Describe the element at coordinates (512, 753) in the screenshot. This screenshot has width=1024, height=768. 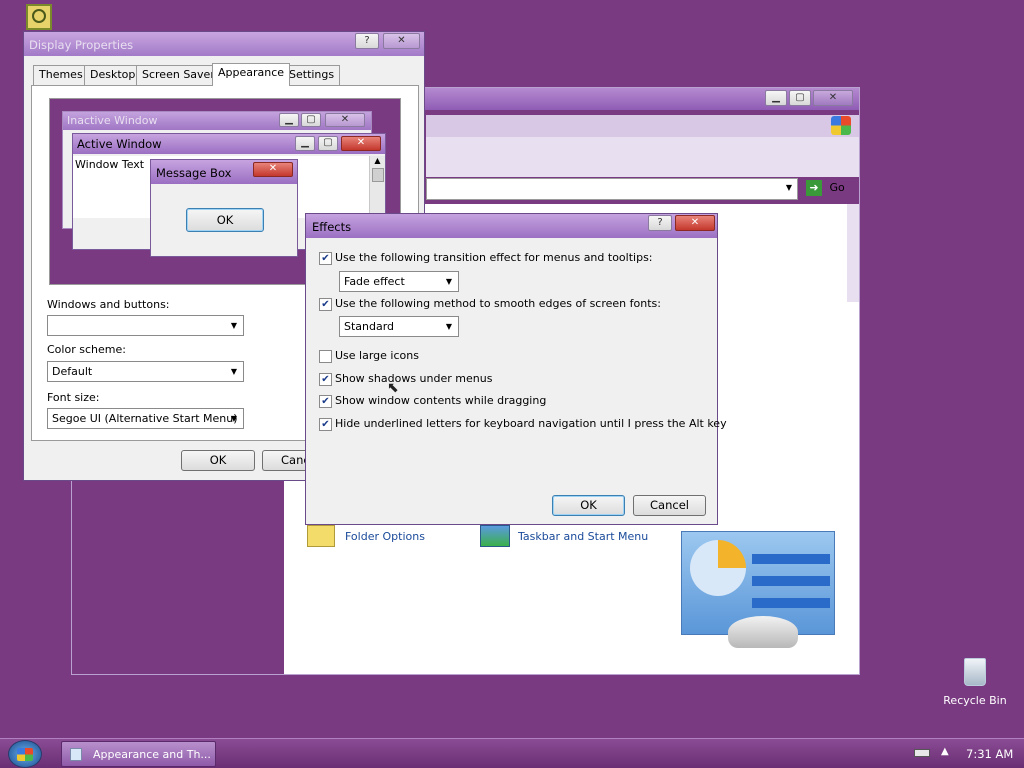
I see `taskbar: Appearance and Th... ▲ 7:31 AM` at that location.